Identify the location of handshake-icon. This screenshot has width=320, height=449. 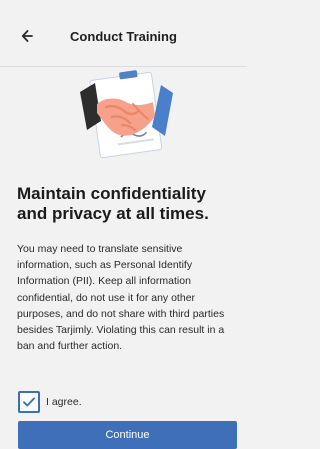
(126, 114).